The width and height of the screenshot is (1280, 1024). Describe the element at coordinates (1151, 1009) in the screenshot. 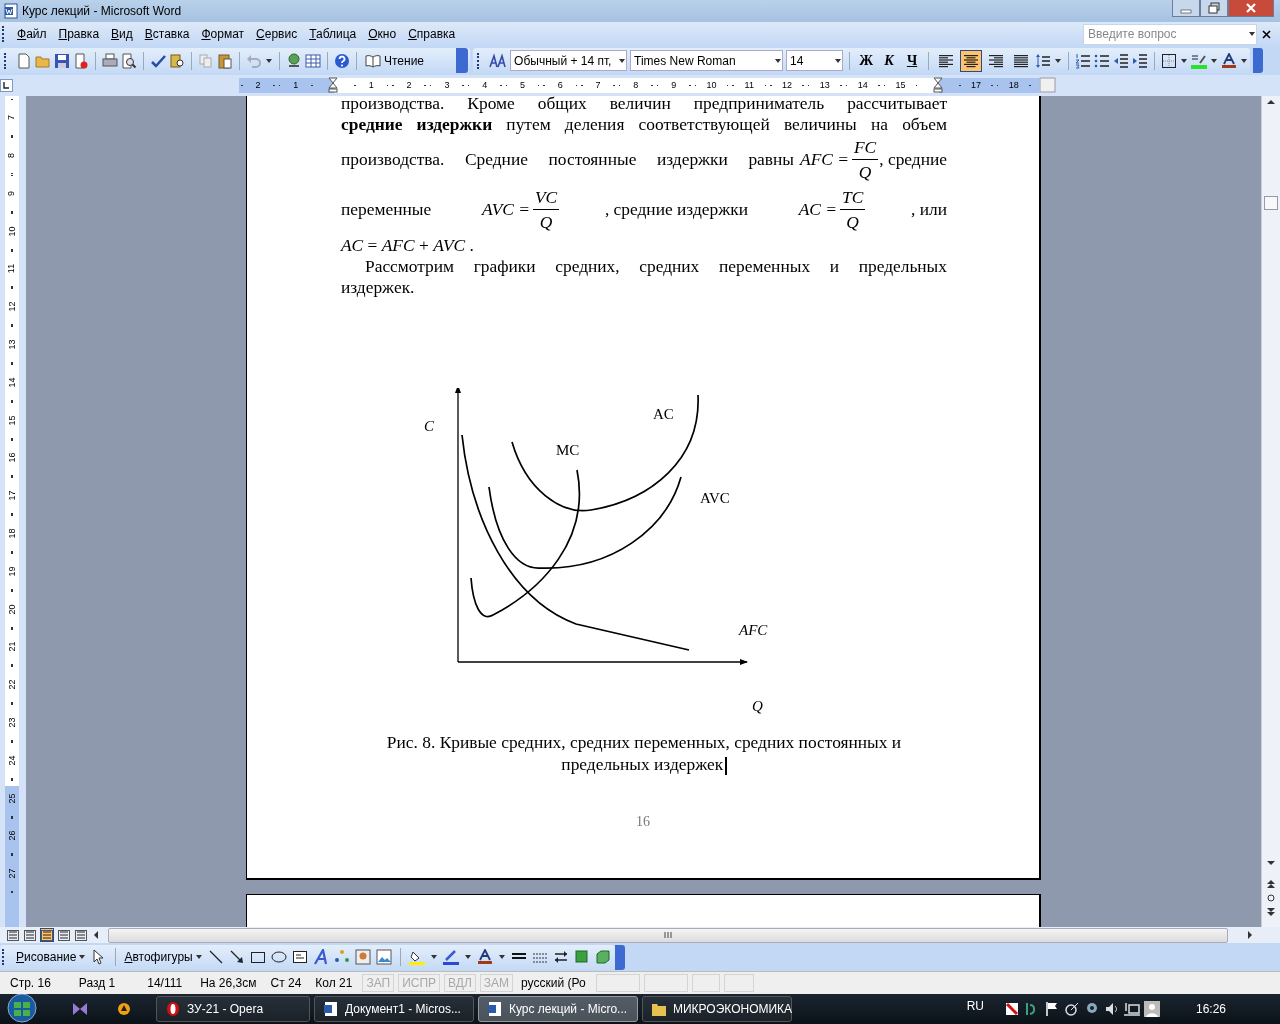

I see `user-icon` at that location.